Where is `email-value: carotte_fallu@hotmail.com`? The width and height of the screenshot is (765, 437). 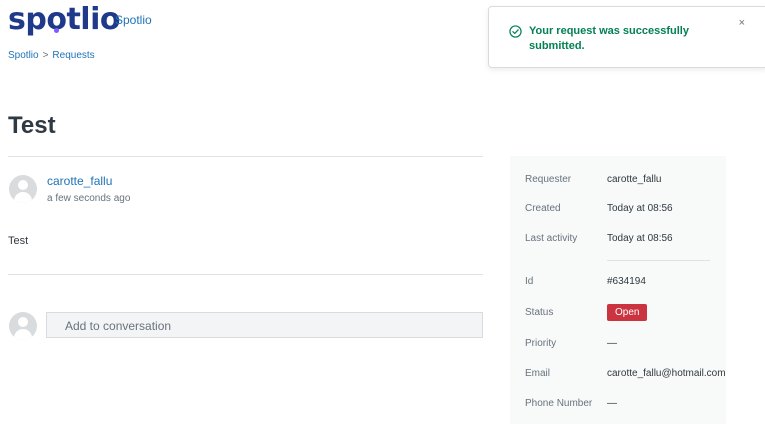 email-value: carotte_fallu@hotmail.com is located at coordinates (666, 373).